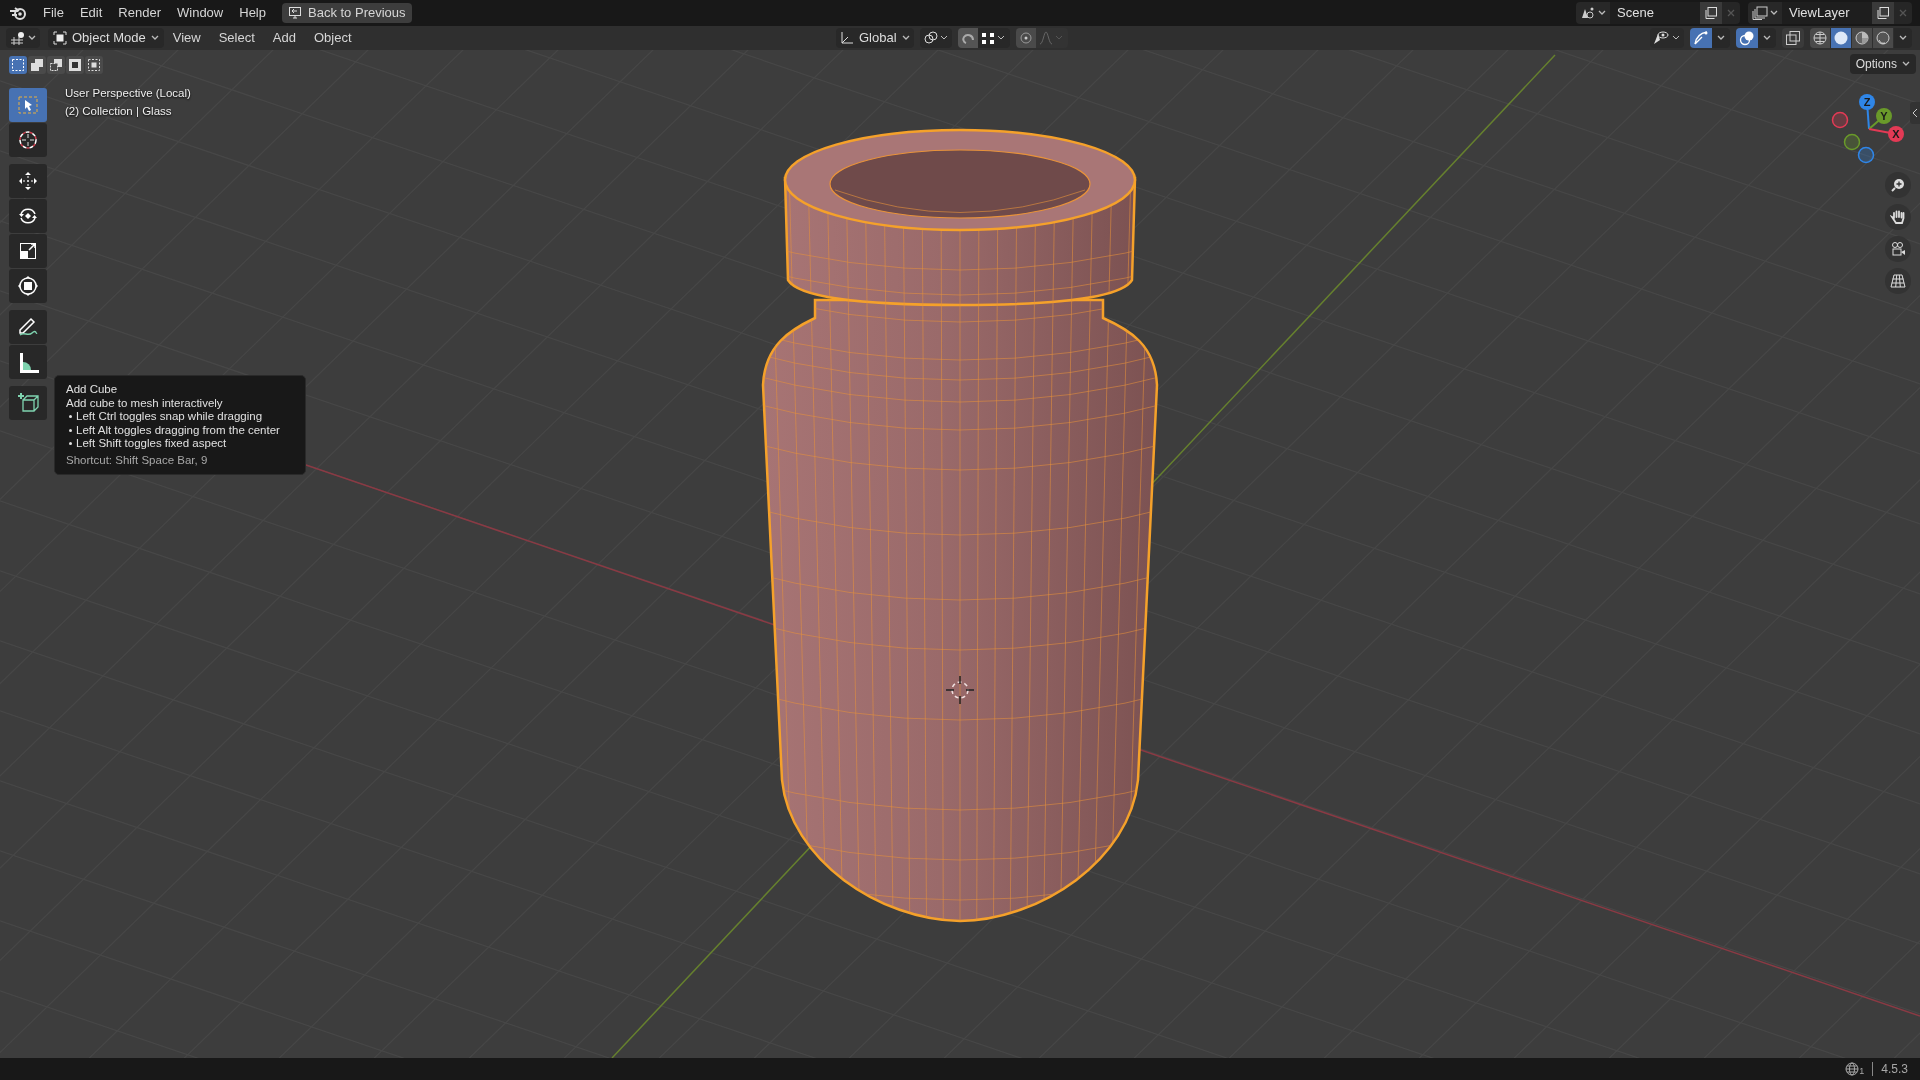  What do you see at coordinates (92, 390) in the screenshot?
I see `tooltip-title: Add Cube` at bounding box center [92, 390].